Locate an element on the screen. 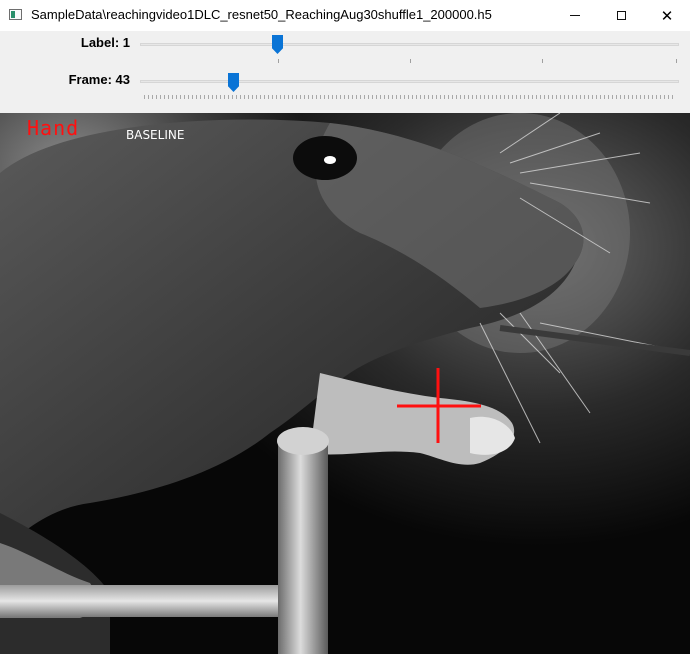 Image resolution: width=690 pixels, height=654 pixels. frame-slider-label: Frame: 43 is located at coordinates (99, 79).